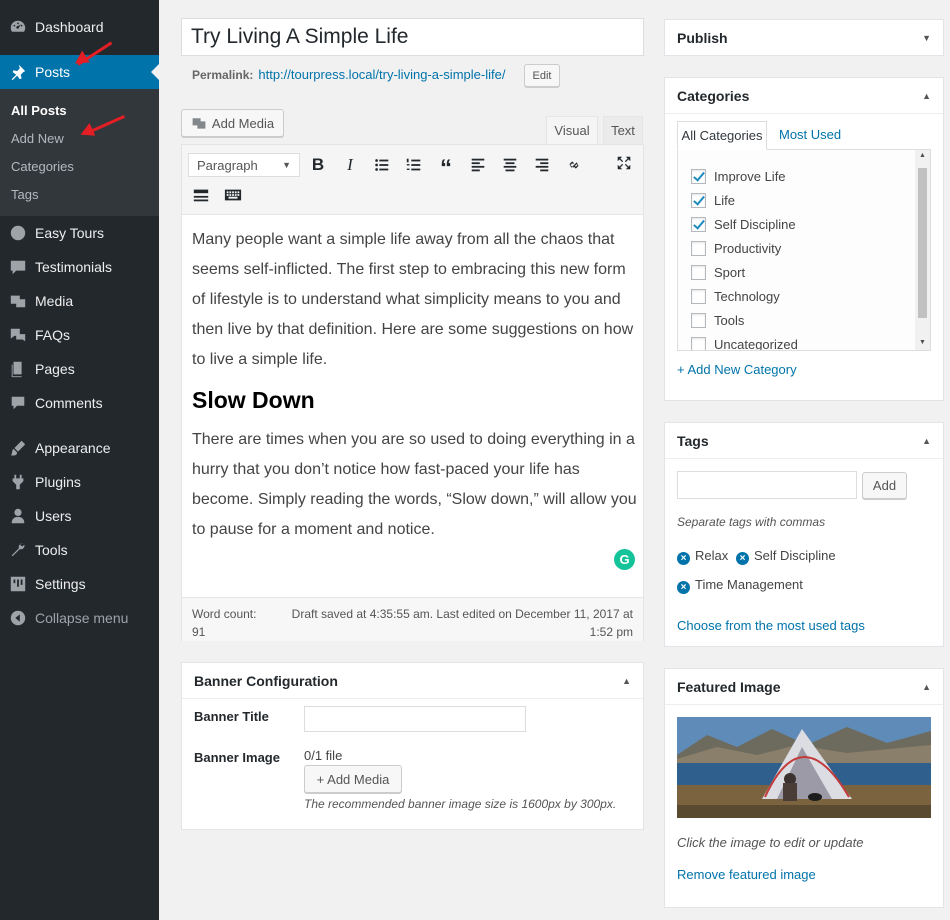 Image resolution: width=950 pixels, height=920 pixels. I want to click on banner-image-label: Banner Image, so click(237, 757).